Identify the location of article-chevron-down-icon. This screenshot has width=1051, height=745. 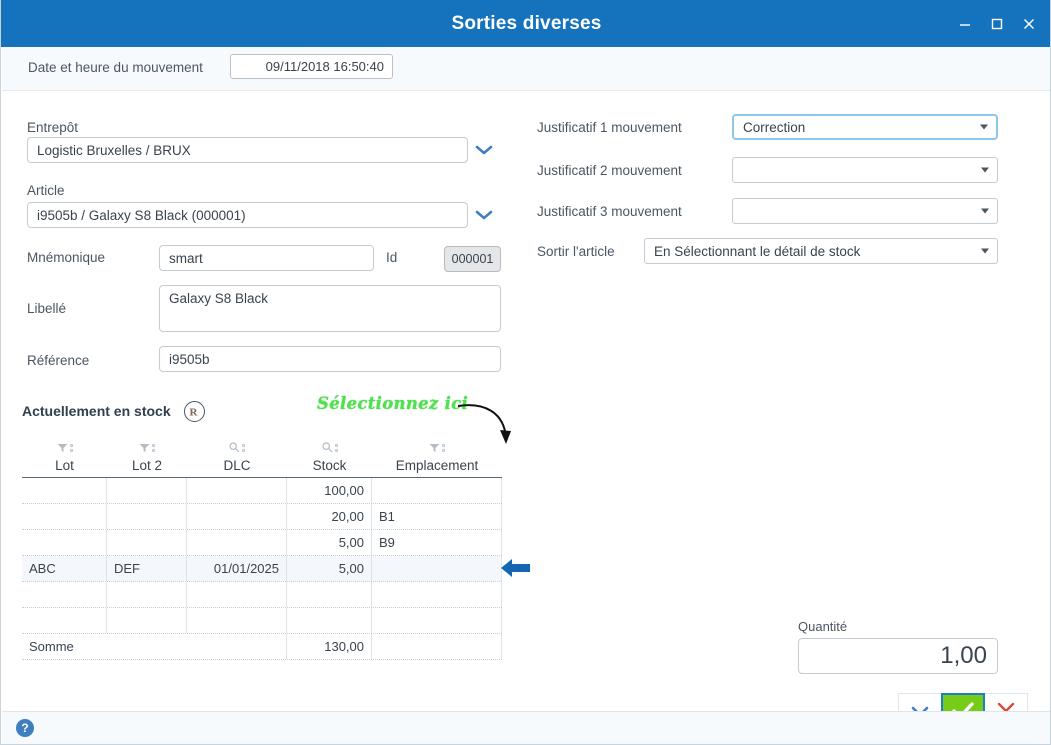
(484, 215).